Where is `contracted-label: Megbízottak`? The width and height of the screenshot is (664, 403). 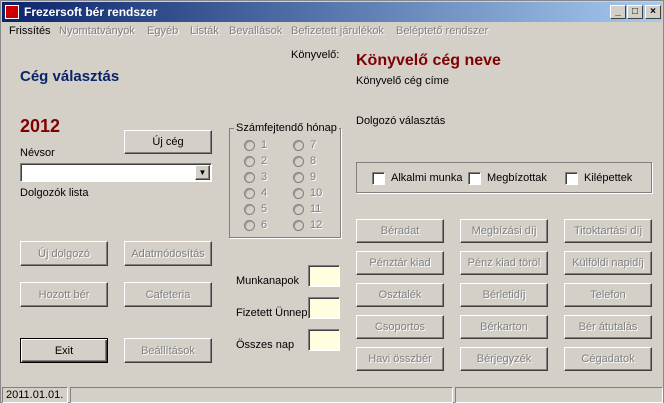 contracted-label: Megbízottak is located at coordinates (517, 178).